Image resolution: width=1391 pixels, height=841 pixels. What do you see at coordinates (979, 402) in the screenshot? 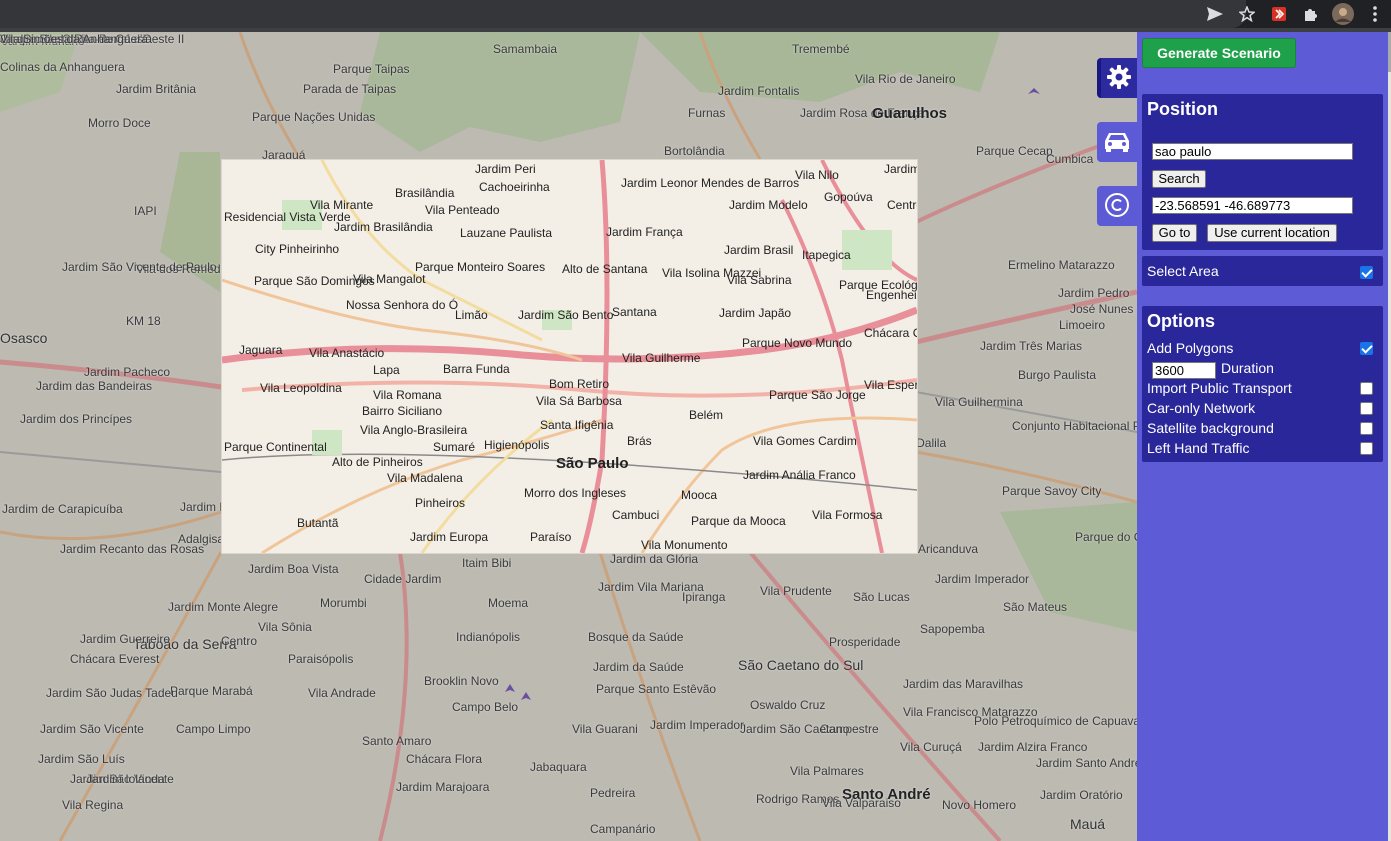
I see `map-place-label: Vila Guilhermina` at bounding box center [979, 402].